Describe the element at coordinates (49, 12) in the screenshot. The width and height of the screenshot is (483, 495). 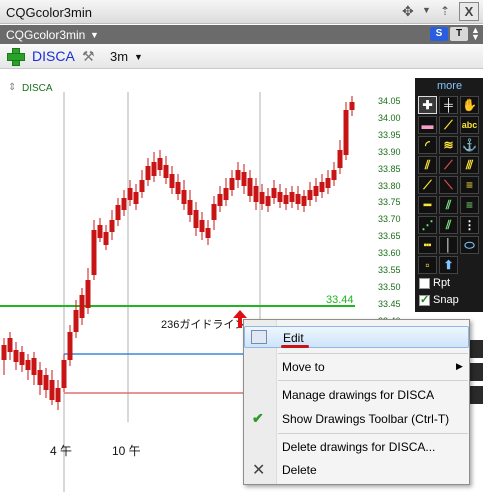
I see `window-title: CQGcolor3min` at that location.